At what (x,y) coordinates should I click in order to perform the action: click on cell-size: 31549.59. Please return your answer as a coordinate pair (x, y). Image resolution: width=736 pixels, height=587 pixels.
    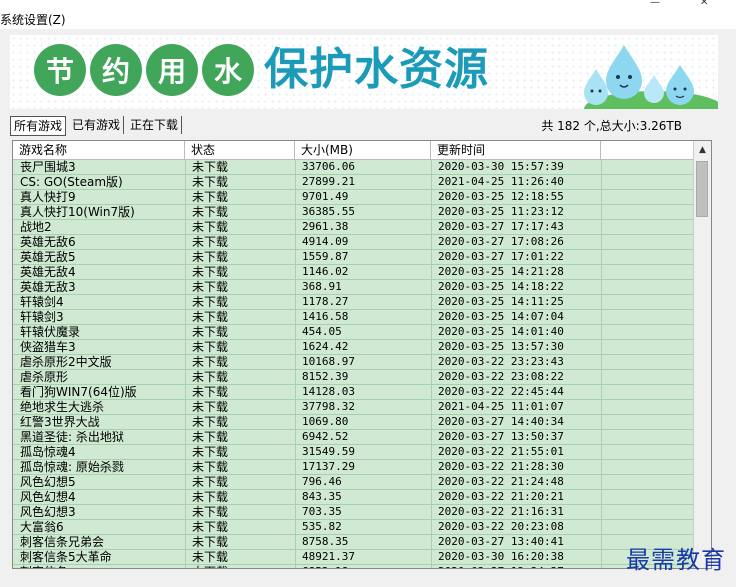
    Looking at the image, I should click on (328, 451).